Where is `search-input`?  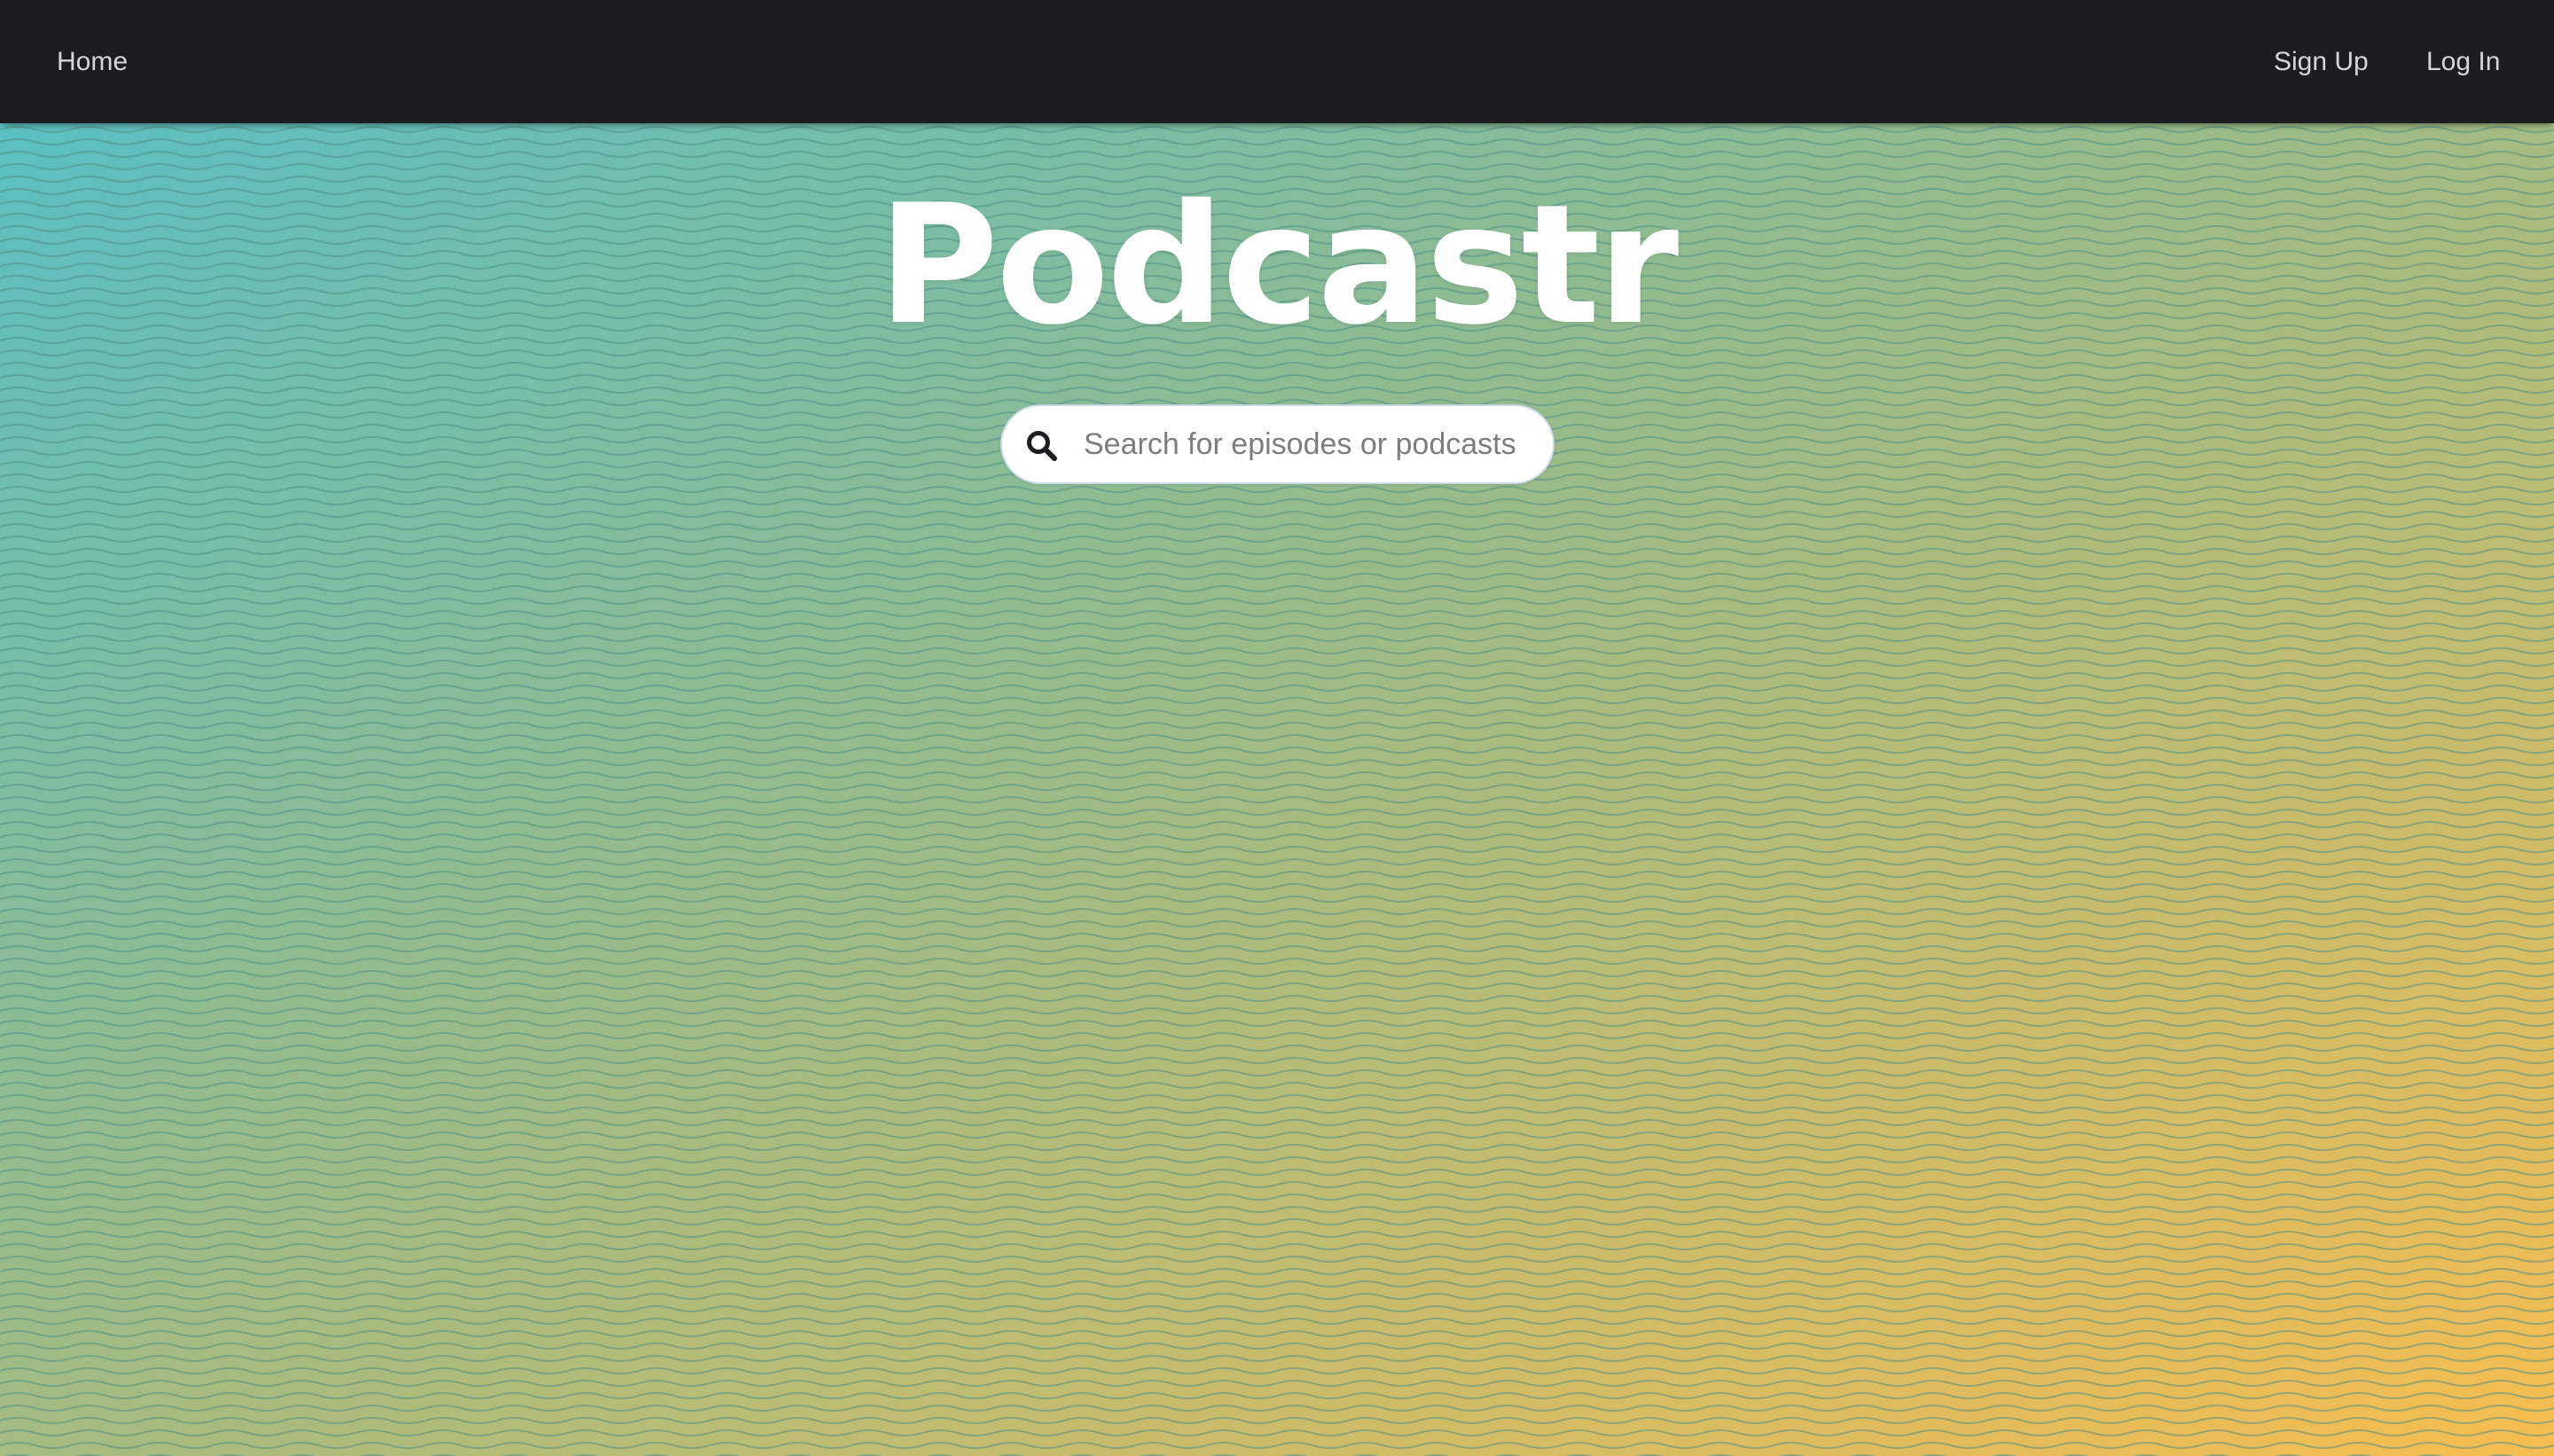 search-input is located at coordinates (1312, 444).